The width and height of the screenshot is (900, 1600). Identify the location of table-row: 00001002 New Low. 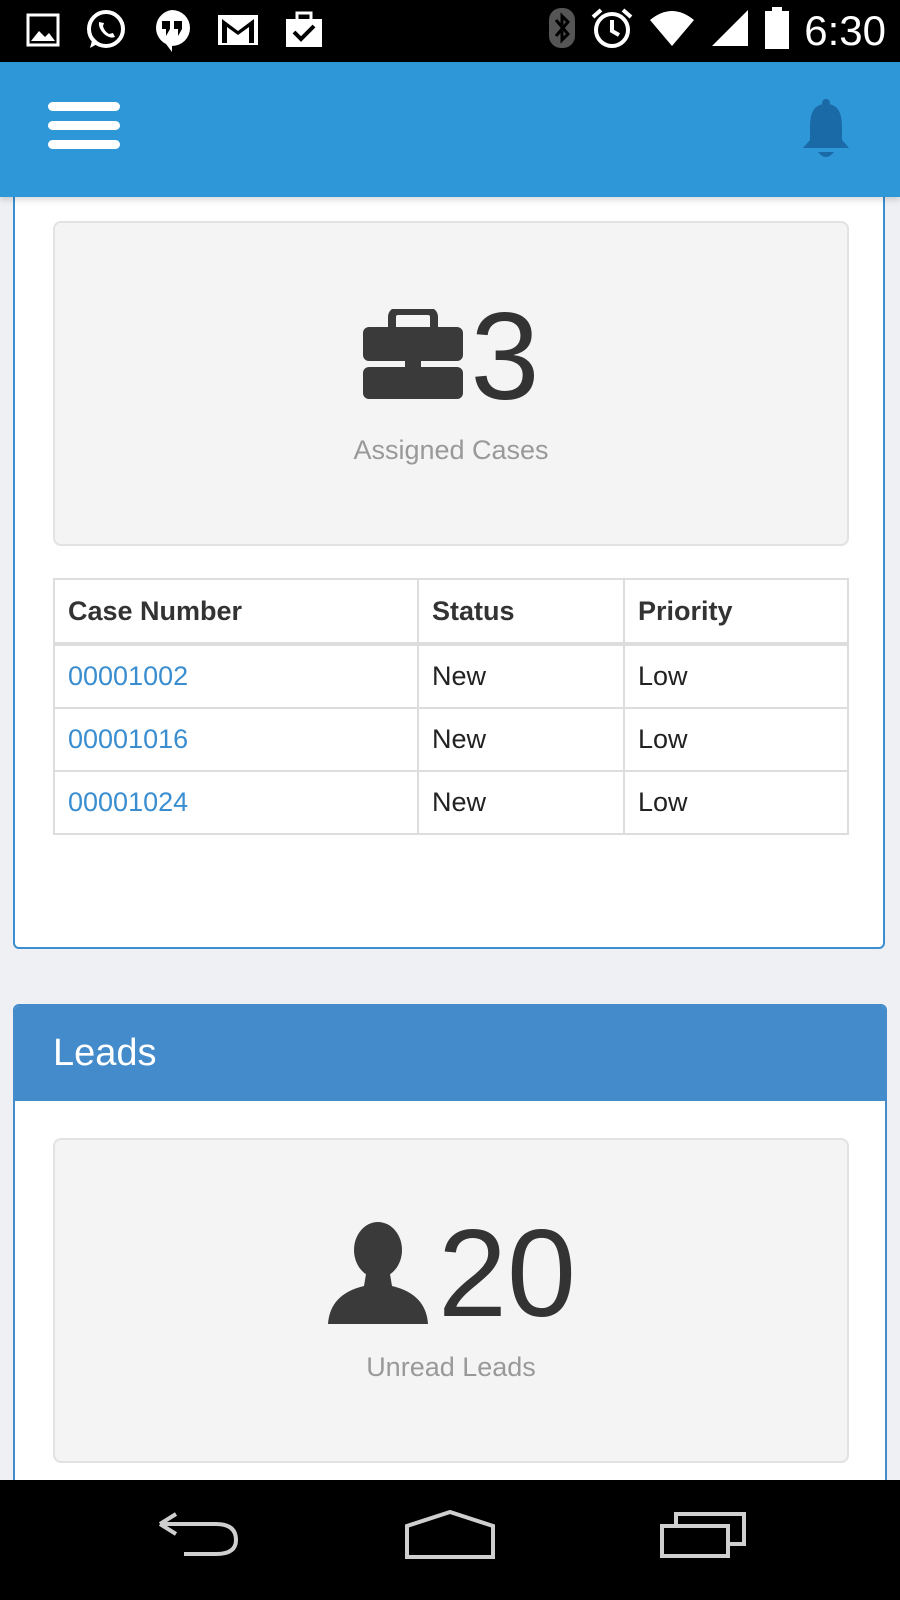
(451, 676).